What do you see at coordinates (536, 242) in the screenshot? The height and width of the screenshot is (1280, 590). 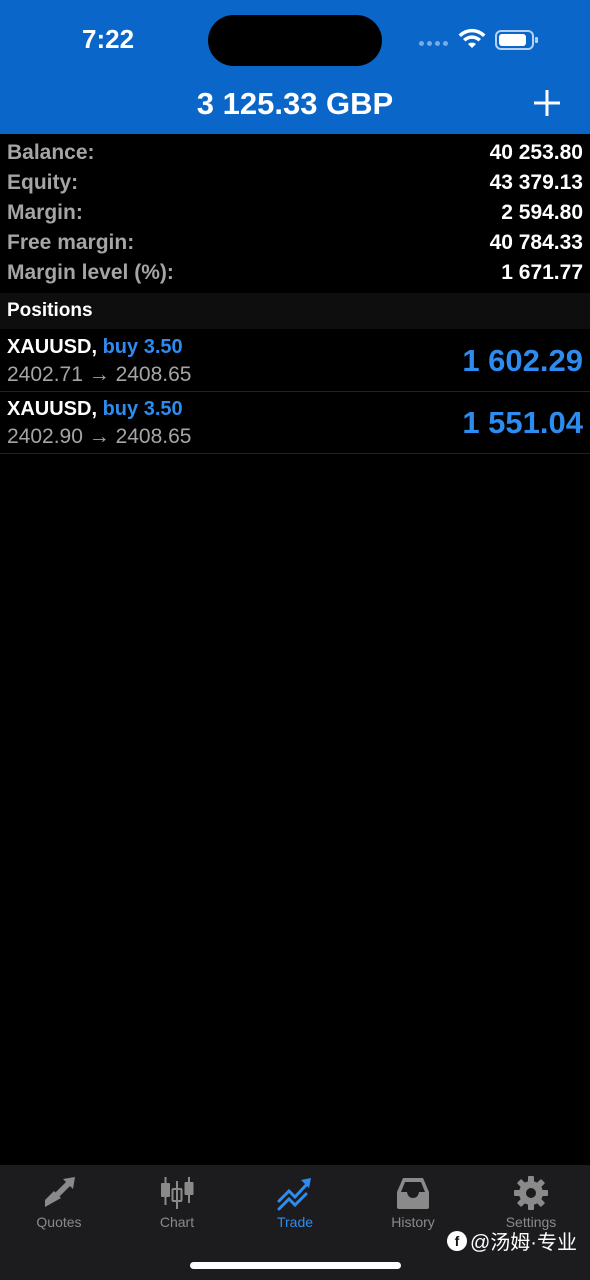 I see `summary-value: 40 784.33` at bounding box center [536, 242].